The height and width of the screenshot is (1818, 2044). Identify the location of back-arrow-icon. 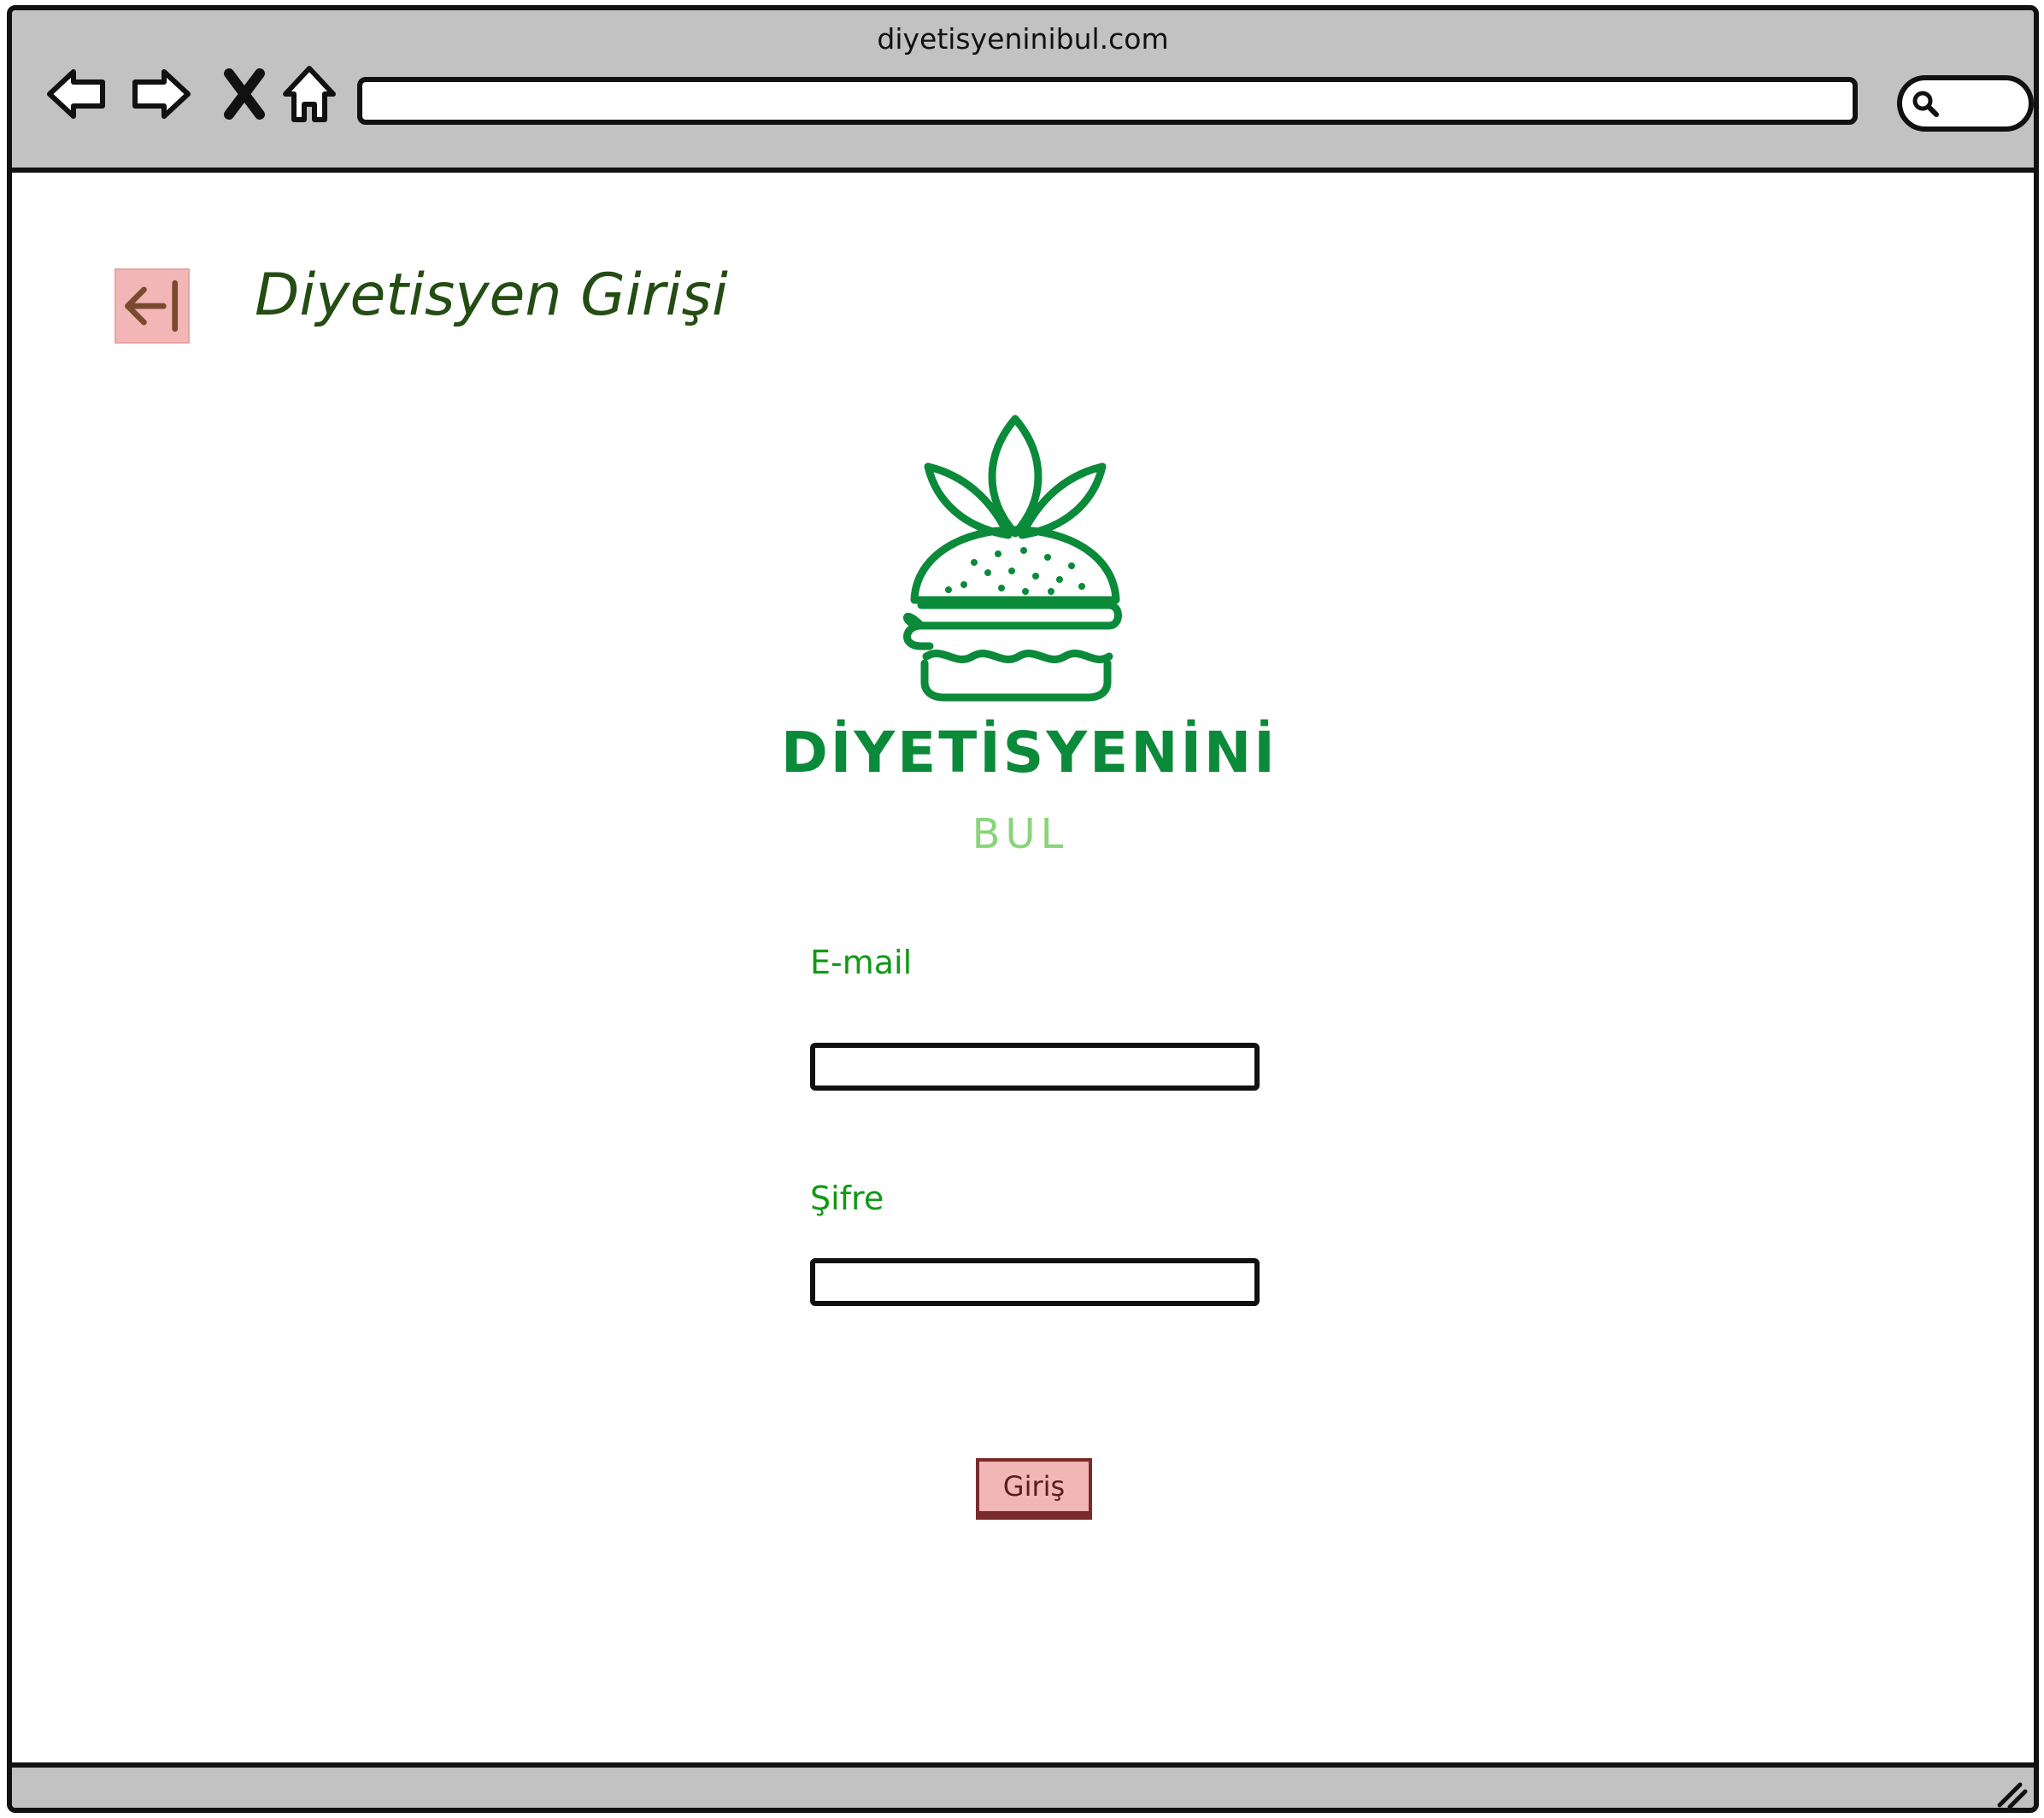
(77, 94).